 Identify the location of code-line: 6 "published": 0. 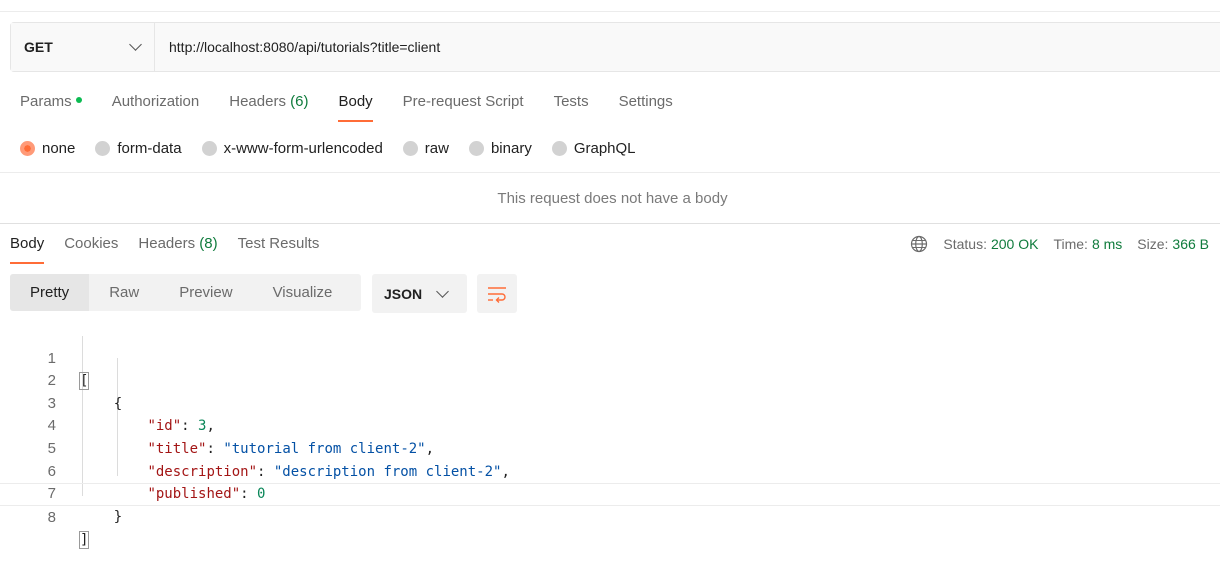
(610, 470).